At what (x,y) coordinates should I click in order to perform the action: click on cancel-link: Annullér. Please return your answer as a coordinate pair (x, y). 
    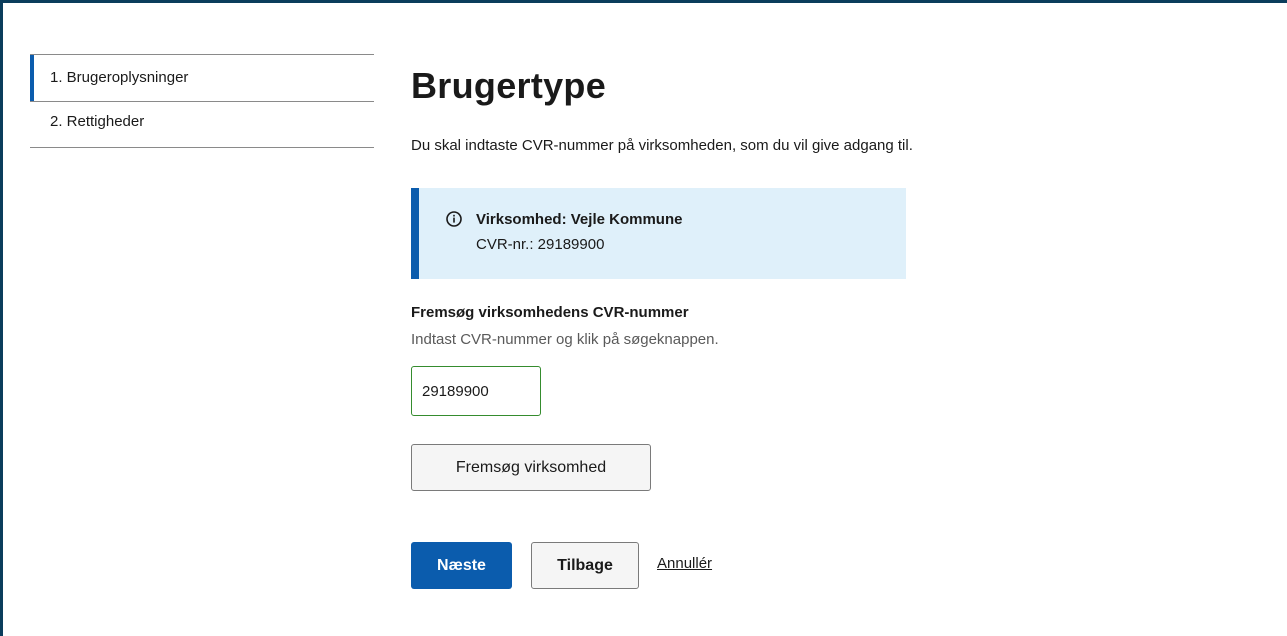
    Looking at the image, I should click on (684, 563).